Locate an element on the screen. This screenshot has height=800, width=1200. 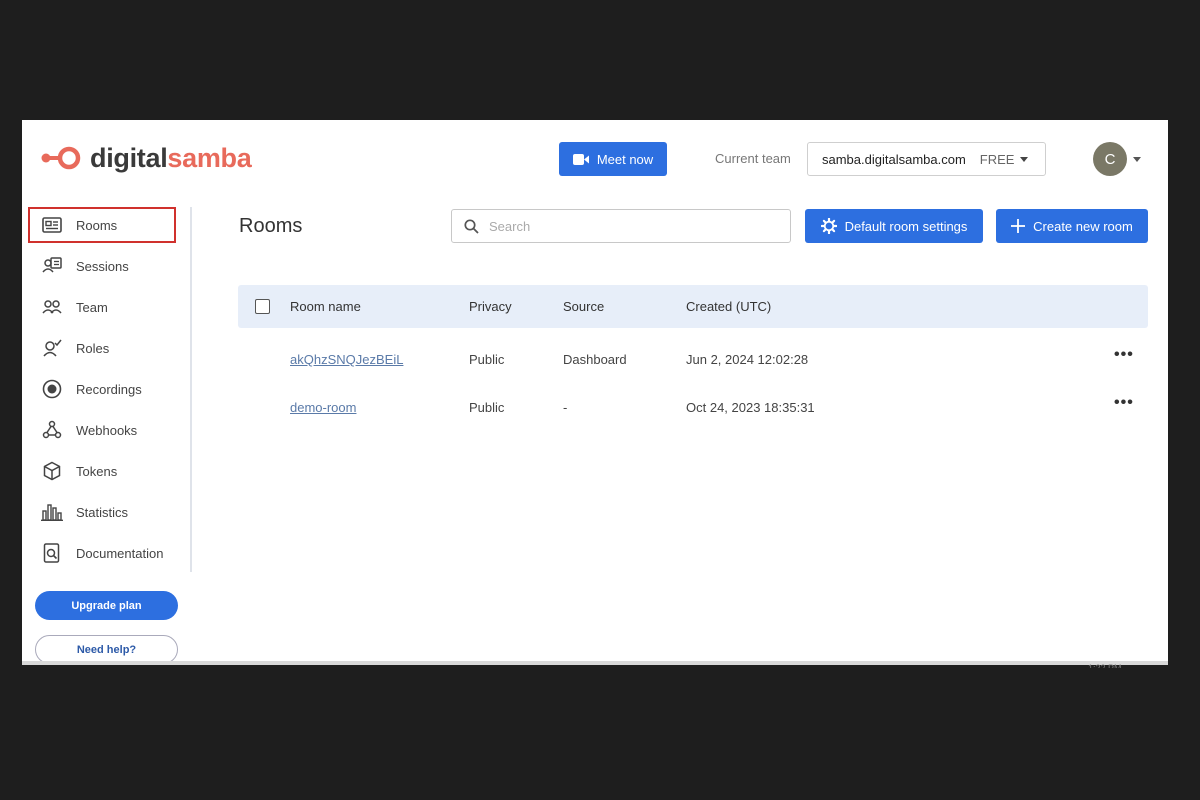
room-name-link: akQhzSNQJezBEiL is located at coordinates (346, 359).